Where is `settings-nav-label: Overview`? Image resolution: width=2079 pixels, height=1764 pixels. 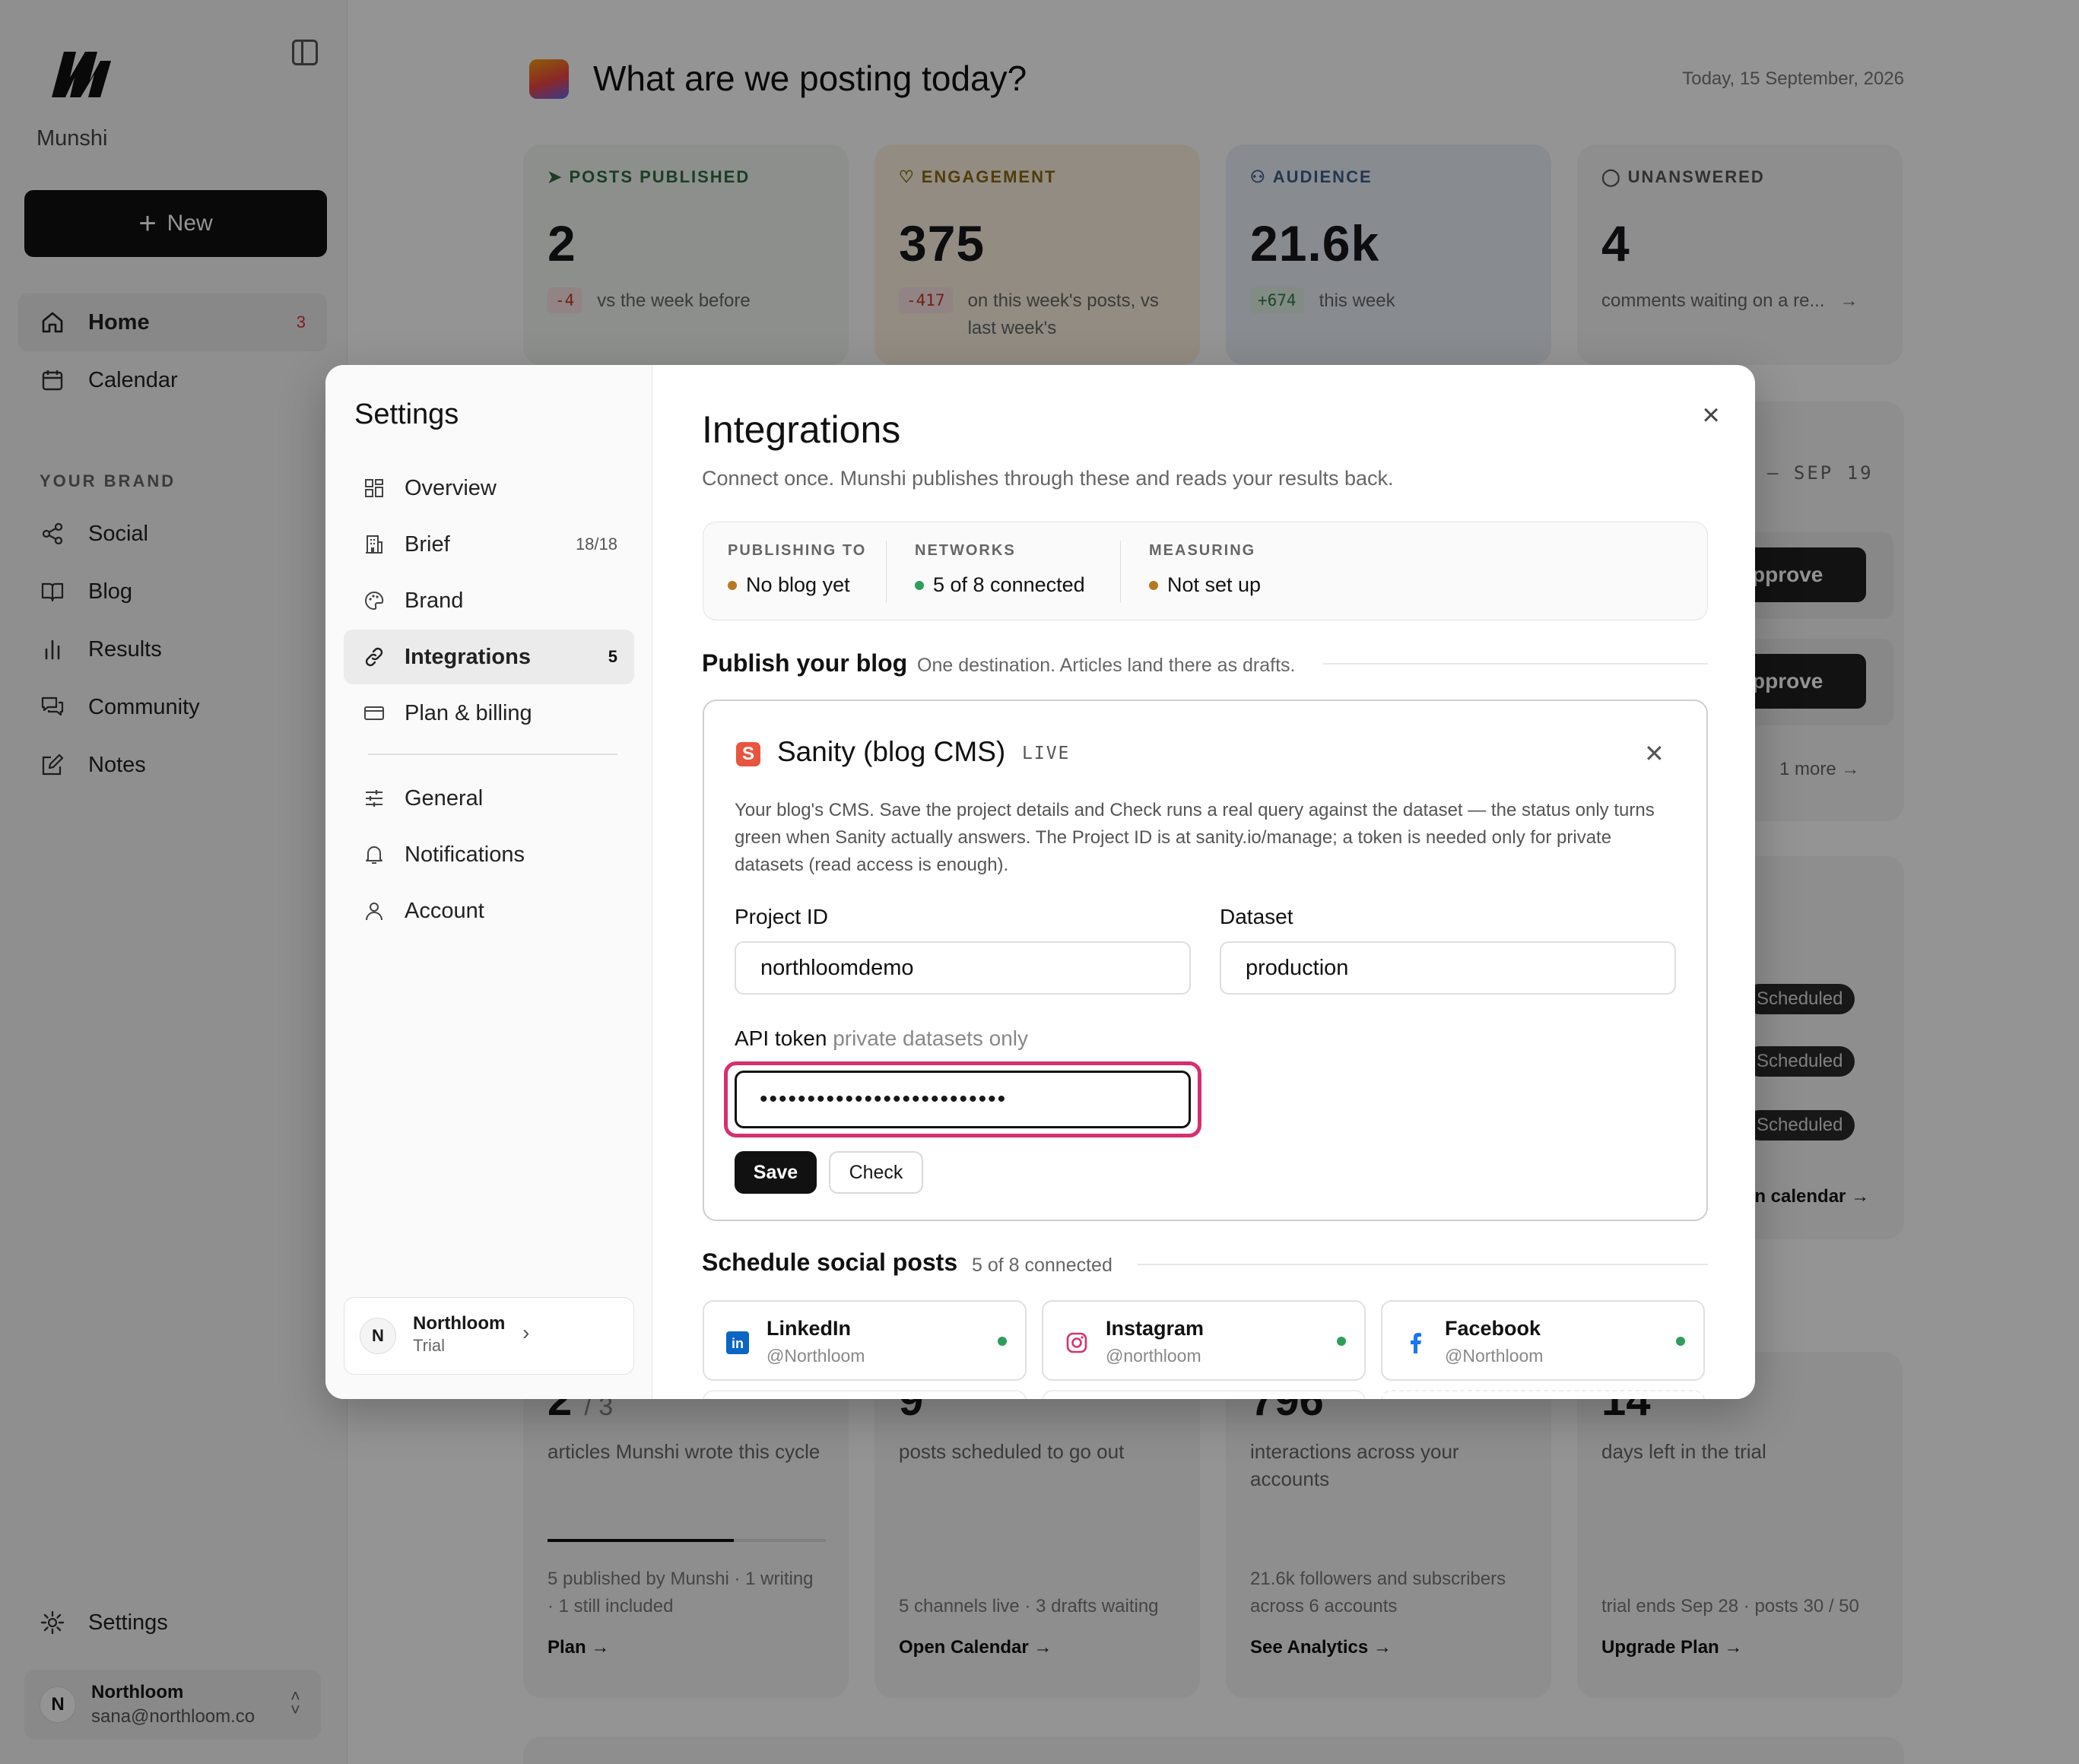
settings-nav-label: Overview is located at coordinates (451, 488).